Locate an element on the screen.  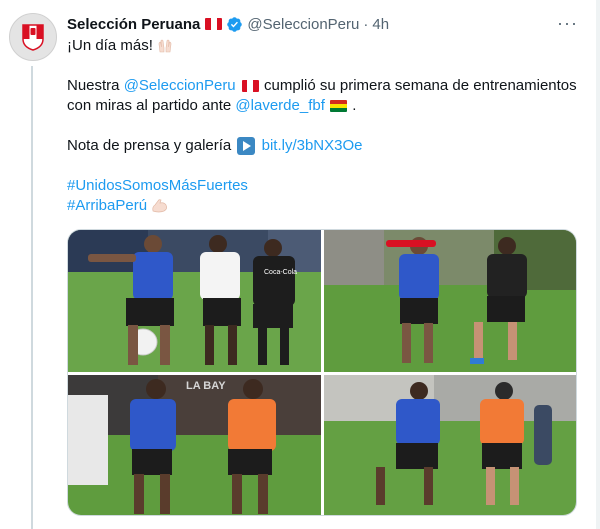
mention-seleccionperu: @SeleccionPeru is located at coordinates (180, 85).